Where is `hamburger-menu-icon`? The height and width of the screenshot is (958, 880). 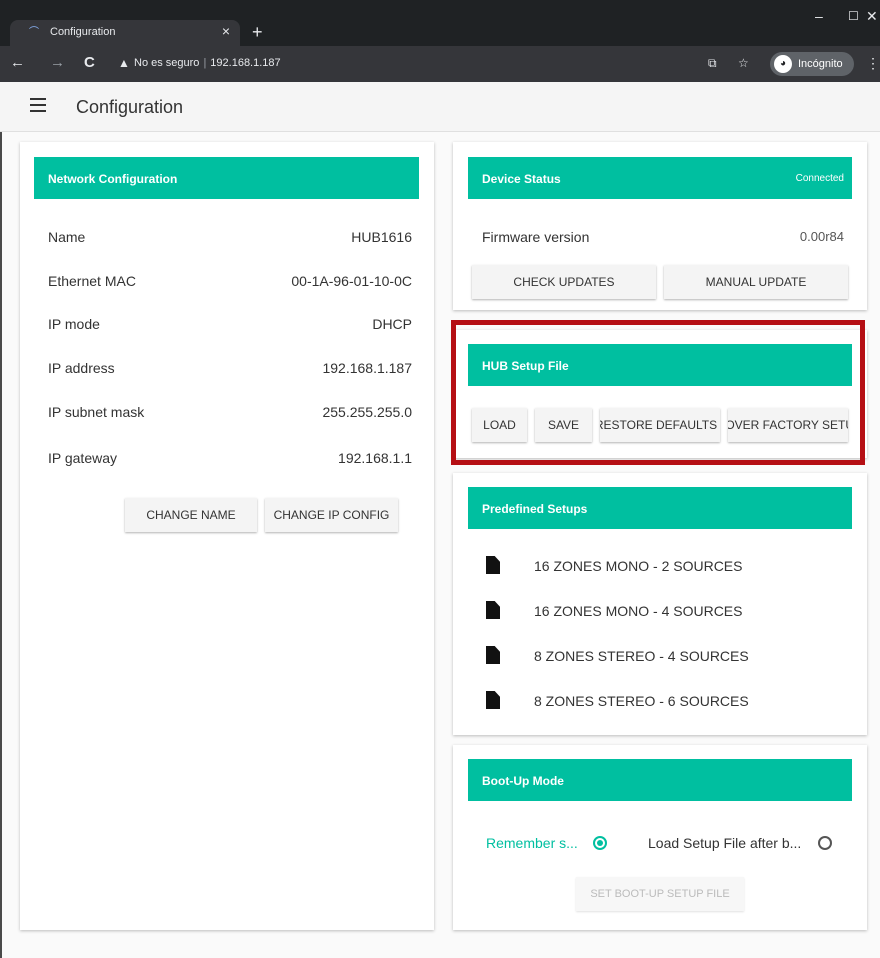
hamburger-menu-icon is located at coordinates (38, 105).